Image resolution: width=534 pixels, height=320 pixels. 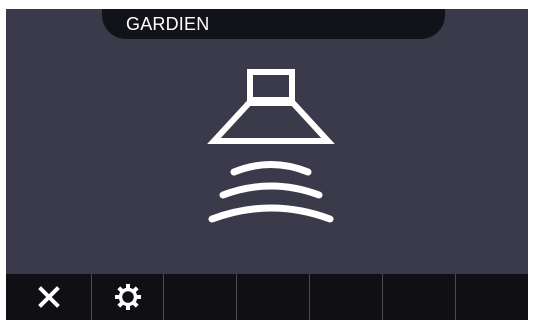 What do you see at coordinates (273, 24) in the screenshot?
I see `title-tab: GARDIEN` at bounding box center [273, 24].